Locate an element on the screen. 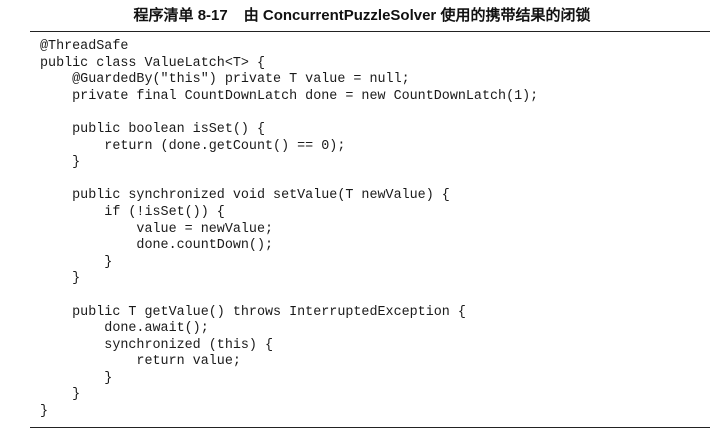 This screenshot has height=435, width=724. listing-caption: 由 ConcurrentPuzzleSolver 使用的携带结果的闭锁 is located at coordinates (417, 15).